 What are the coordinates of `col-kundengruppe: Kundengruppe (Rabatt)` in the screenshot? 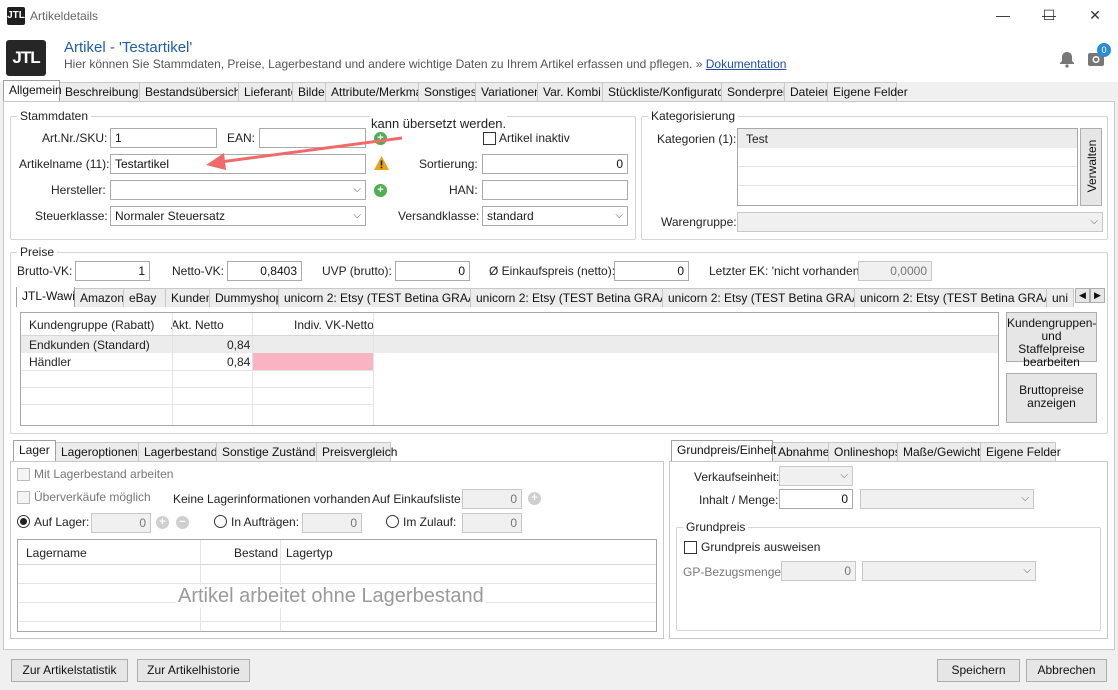 It's located at (92, 325).